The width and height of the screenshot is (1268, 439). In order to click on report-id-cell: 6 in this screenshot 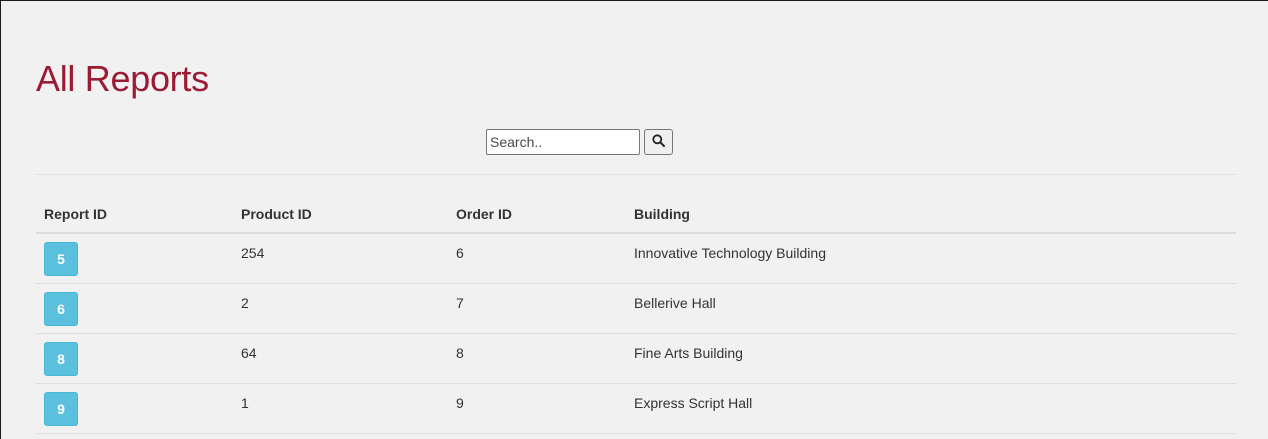, I will do `click(134, 308)`.